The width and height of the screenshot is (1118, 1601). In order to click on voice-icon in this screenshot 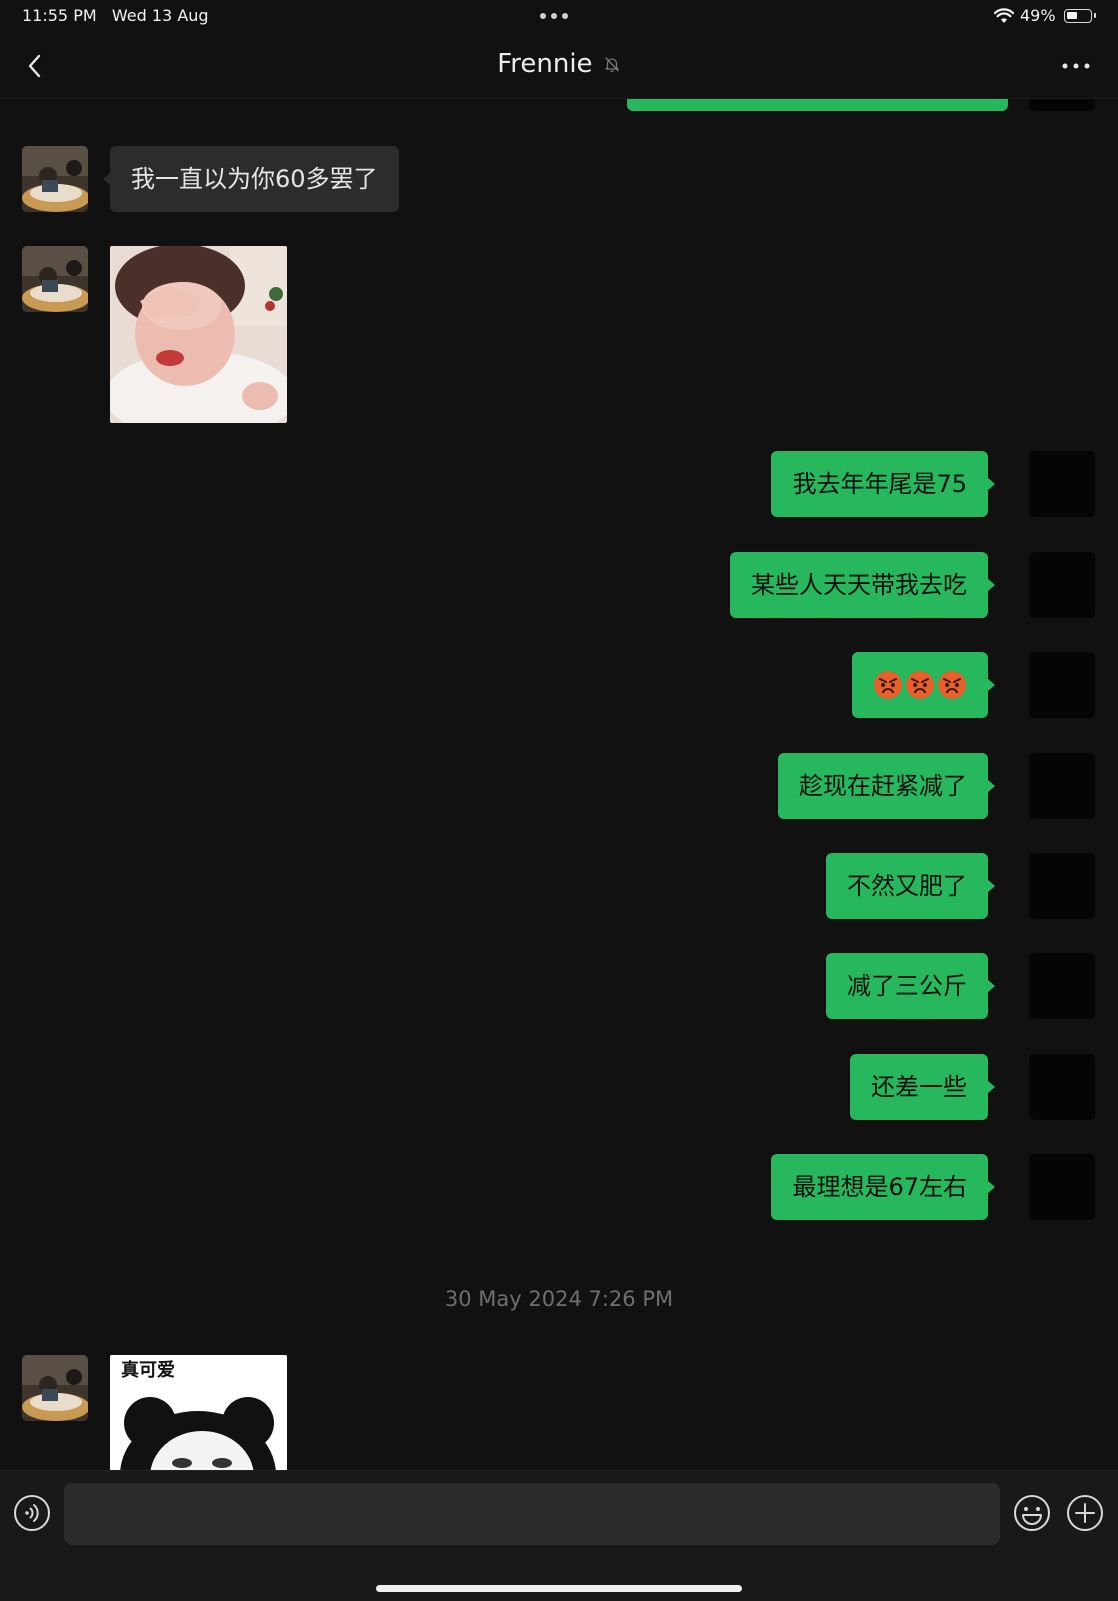, I will do `click(32, 1513)`.